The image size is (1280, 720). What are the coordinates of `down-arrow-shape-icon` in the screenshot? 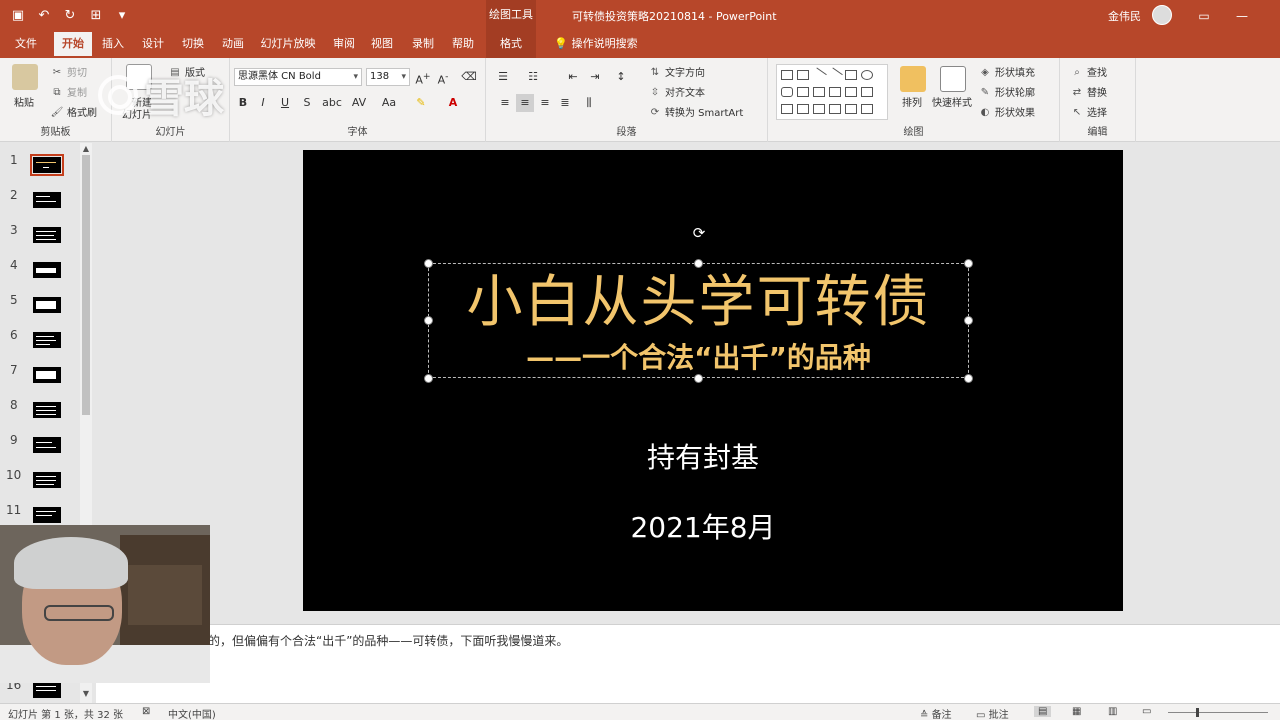 It's located at (867, 92).